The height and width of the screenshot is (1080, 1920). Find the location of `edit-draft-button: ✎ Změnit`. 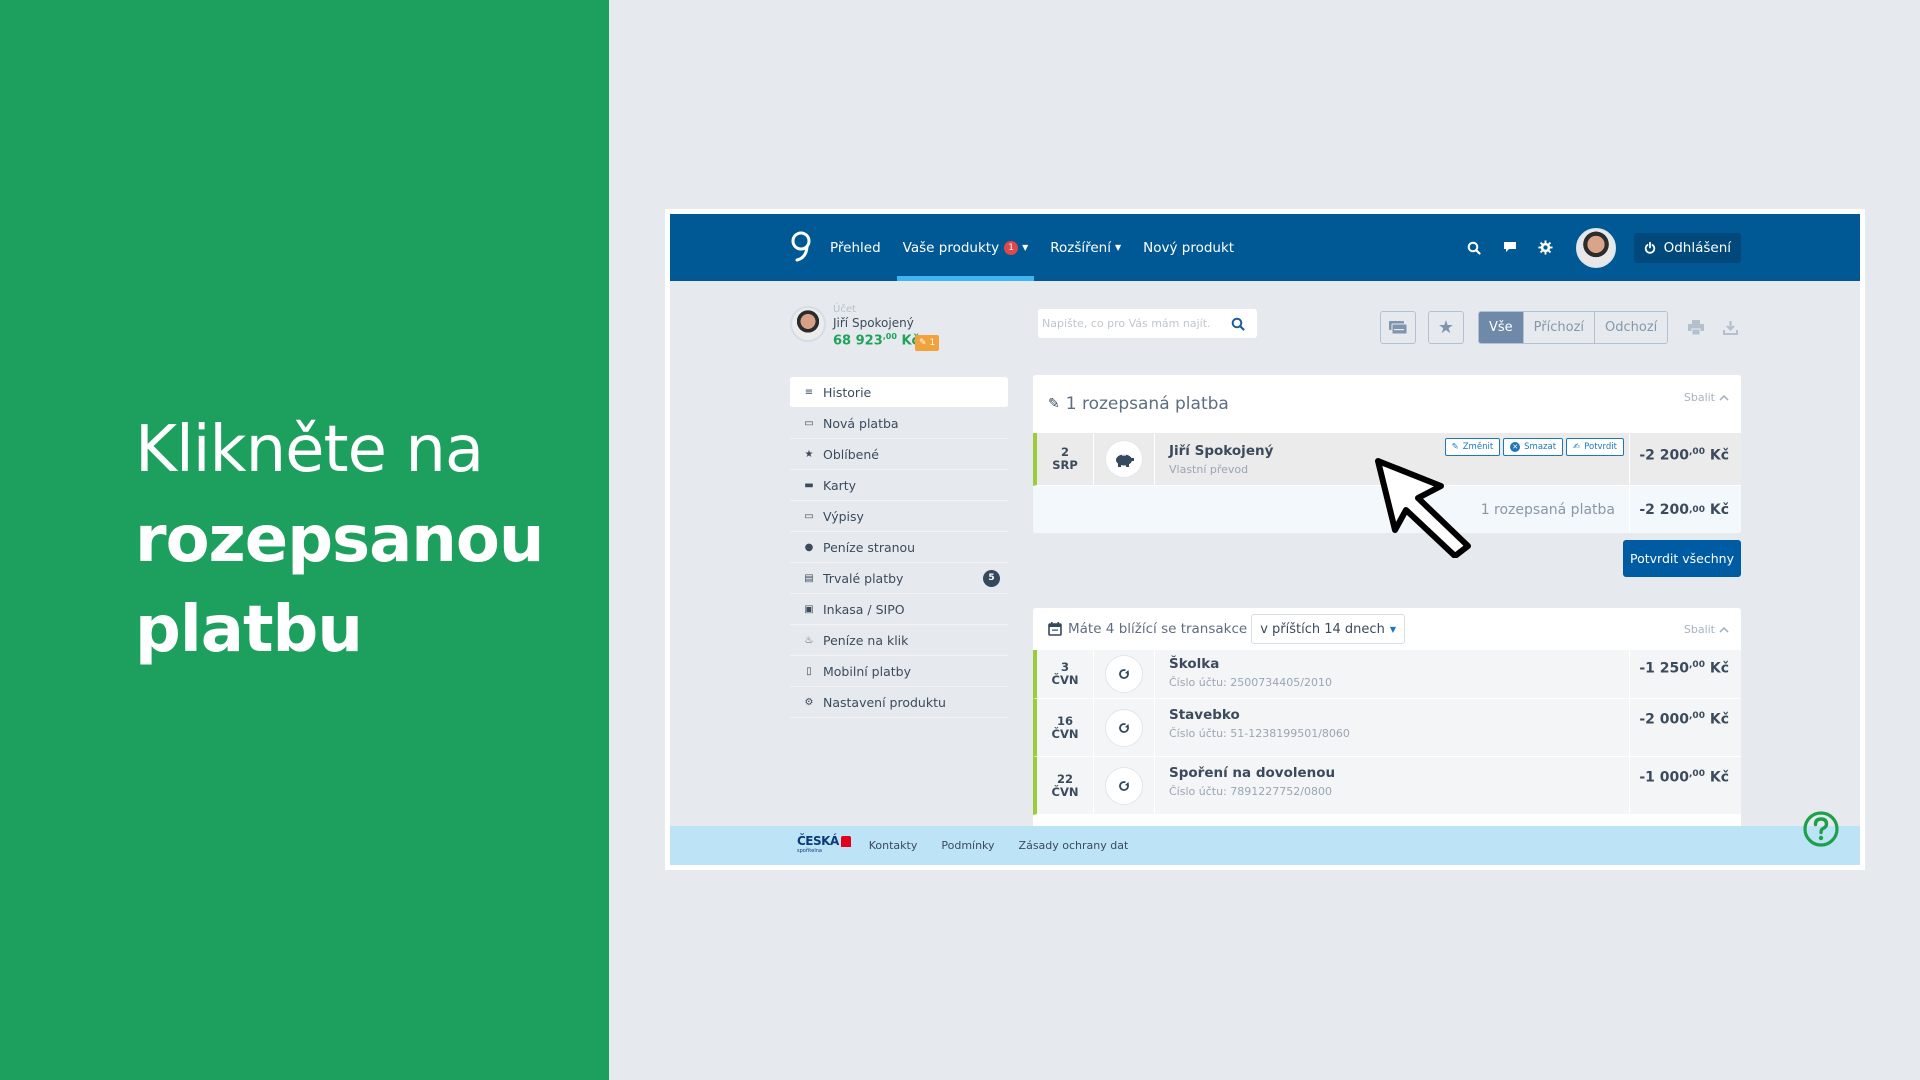

edit-draft-button: ✎ Změnit is located at coordinates (1472, 447).